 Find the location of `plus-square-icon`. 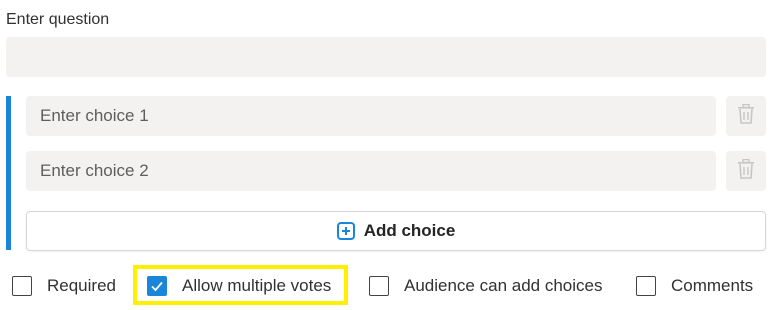

plus-square-icon is located at coordinates (345, 231).